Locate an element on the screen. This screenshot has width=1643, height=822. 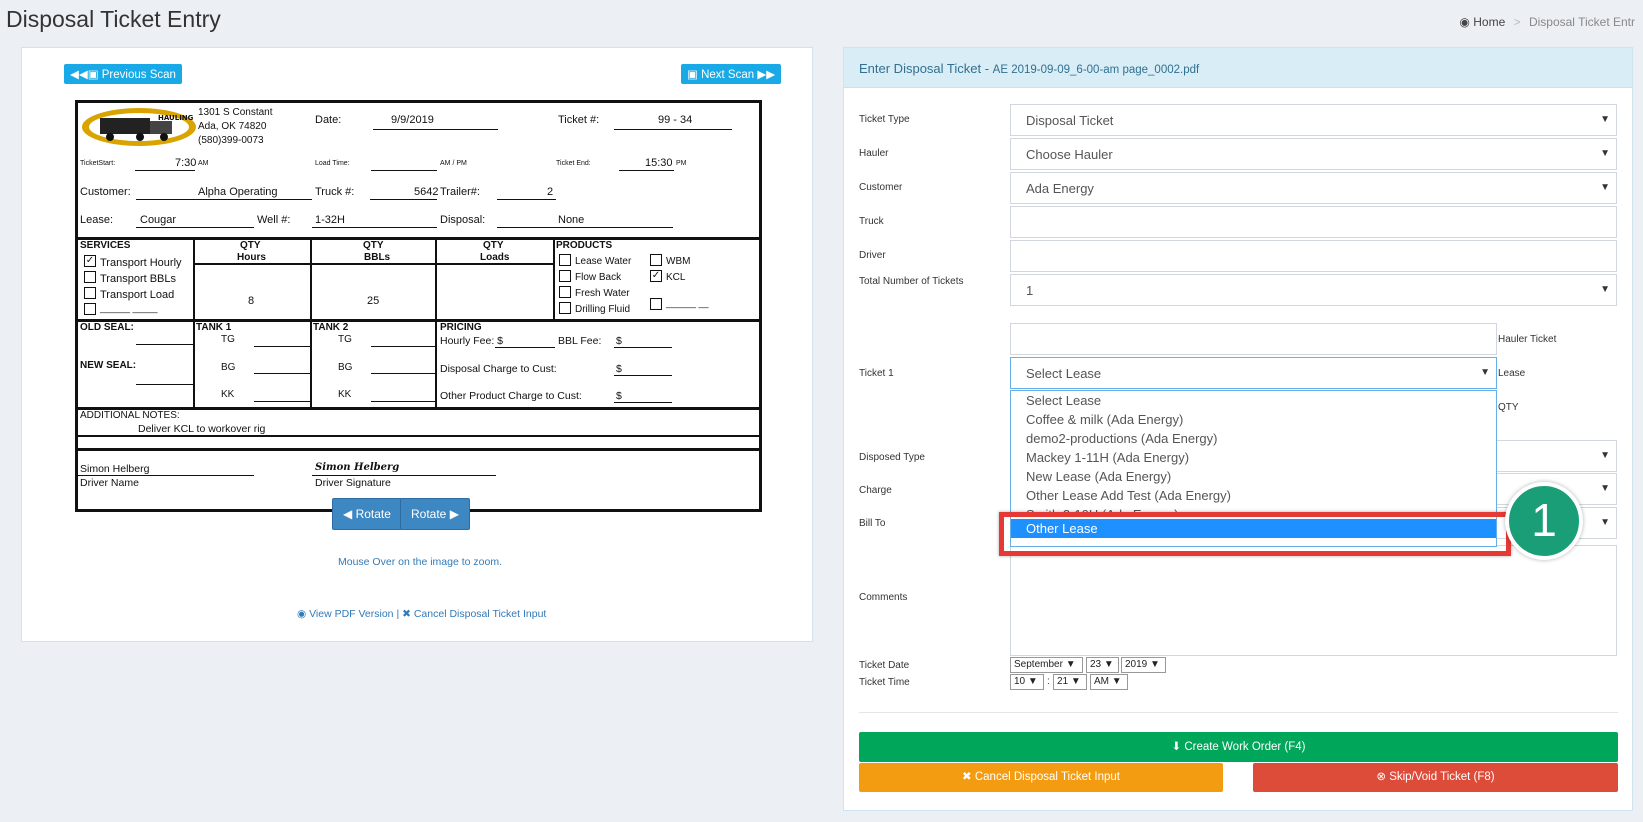
end-label: Ticket End: is located at coordinates (573, 163).